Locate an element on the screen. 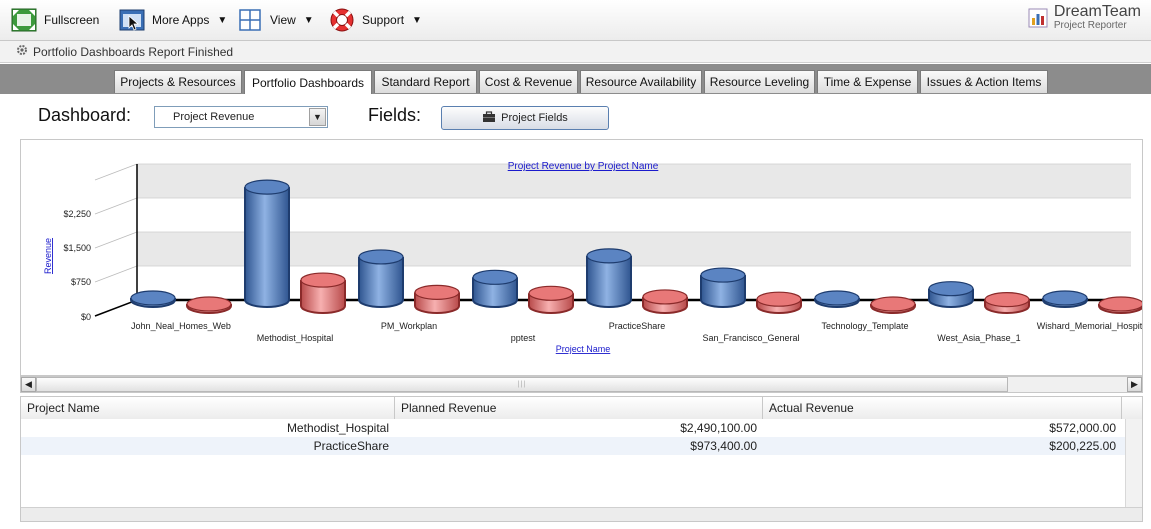  dashboard-select: Project Revenue ▼ is located at coordinates (241, 117).